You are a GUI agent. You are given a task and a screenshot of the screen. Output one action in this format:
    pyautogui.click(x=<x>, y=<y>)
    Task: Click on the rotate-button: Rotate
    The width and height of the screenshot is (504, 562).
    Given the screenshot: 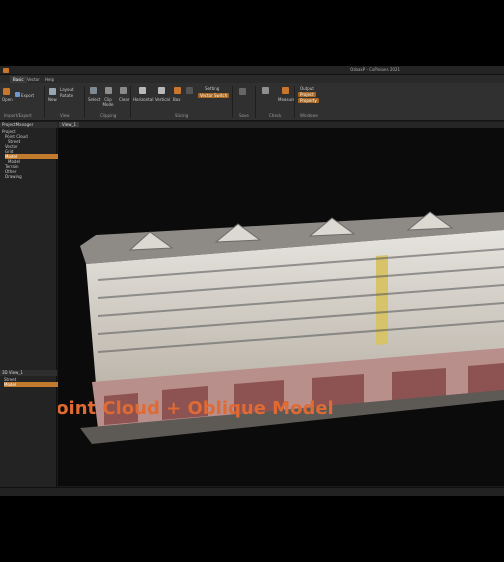 What is the action you would take?
    pyautogui.click(x=66, y=95)
    